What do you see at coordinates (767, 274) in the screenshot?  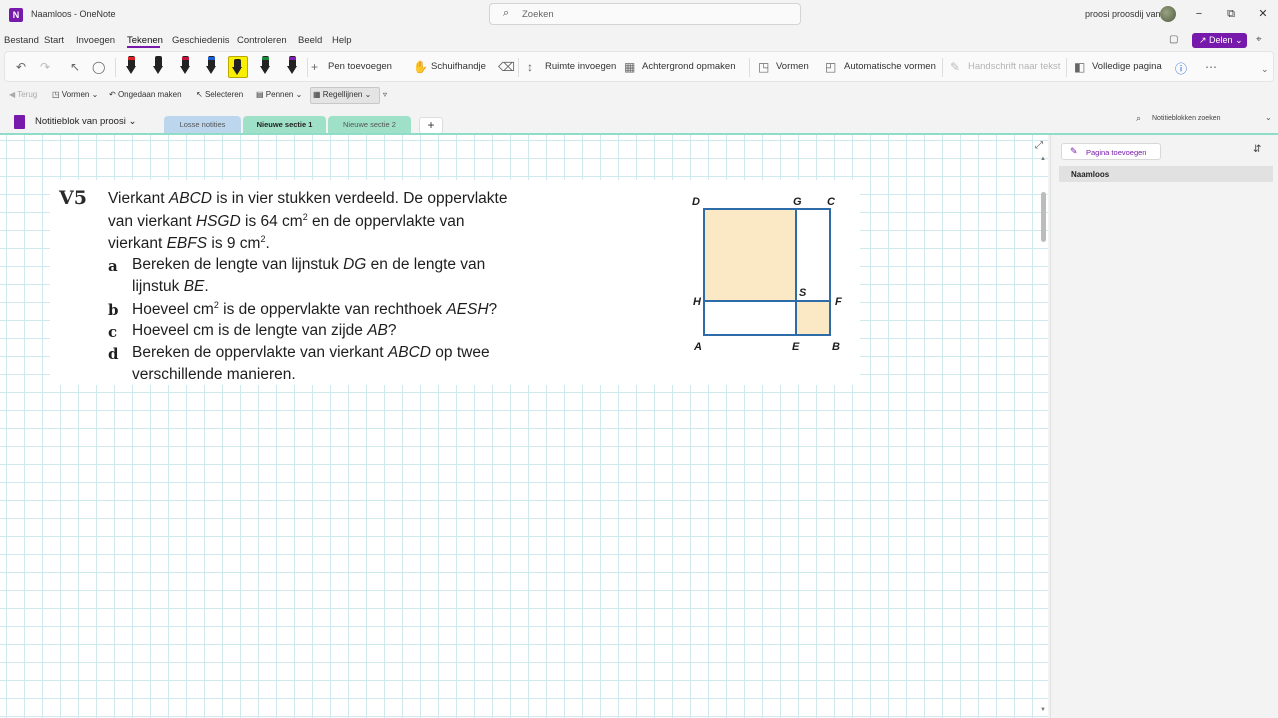 I see `square-diagram: D G C H S F A E B` at bounding box center [767, 274].